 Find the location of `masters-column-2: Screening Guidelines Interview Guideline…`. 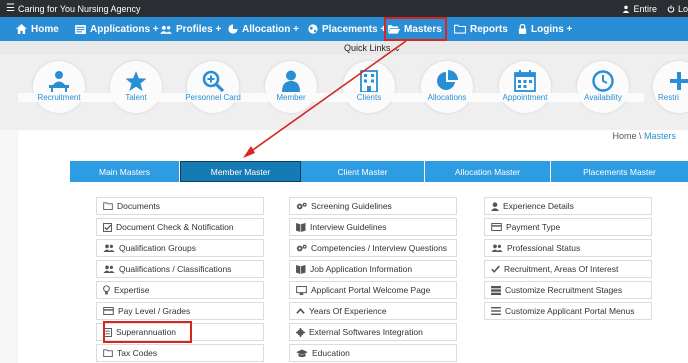

masters-column-2: Screening Guidelines Interview Guideline… is located at coordinates (373, 280).